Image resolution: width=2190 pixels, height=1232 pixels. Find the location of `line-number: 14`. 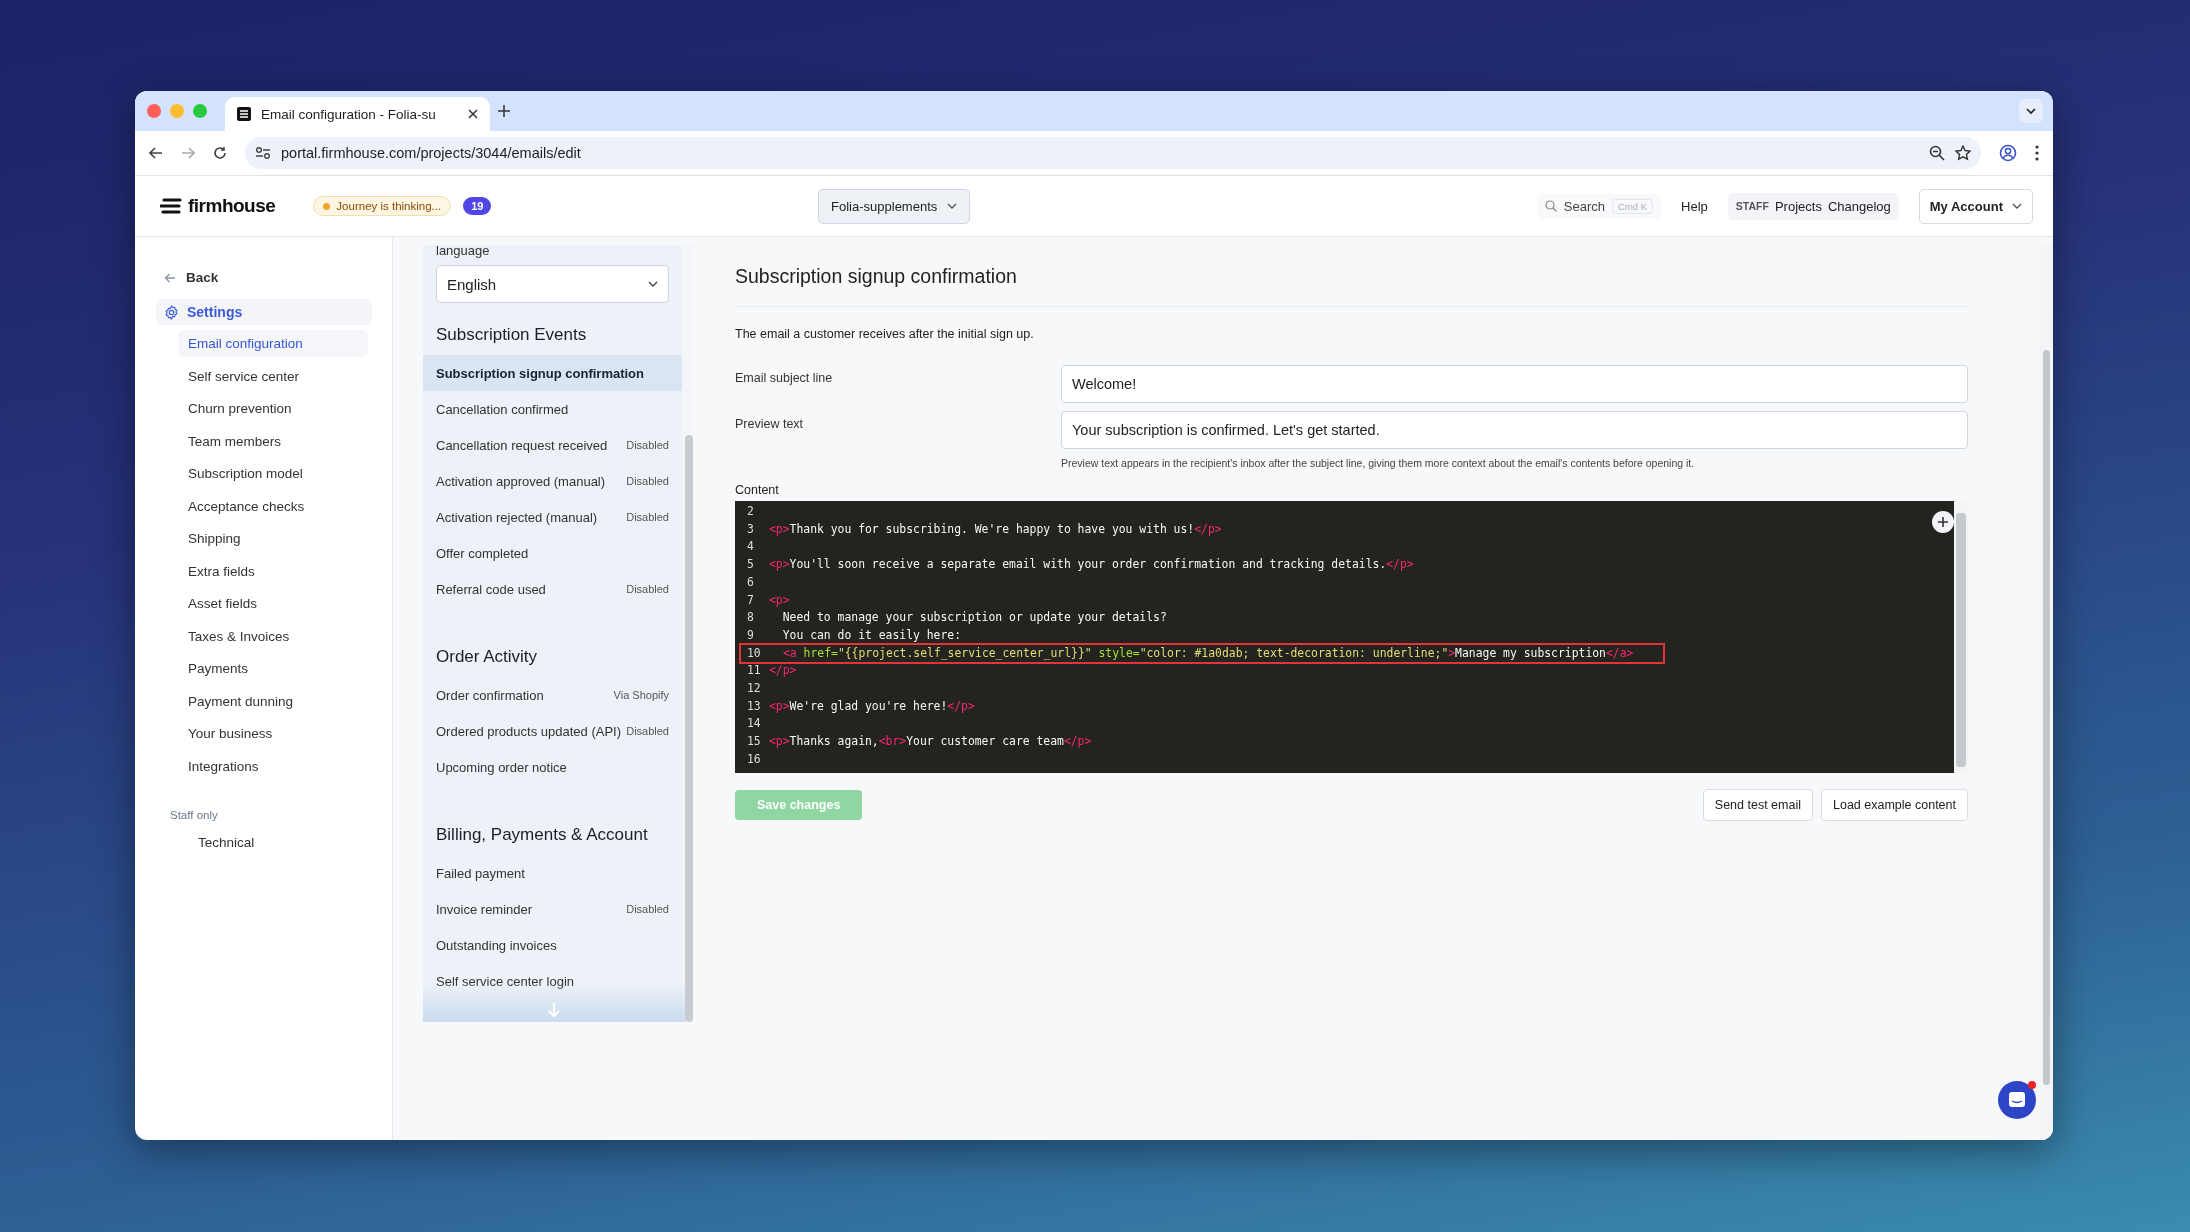

line-number: 14 is located at coordinates (754, 724).